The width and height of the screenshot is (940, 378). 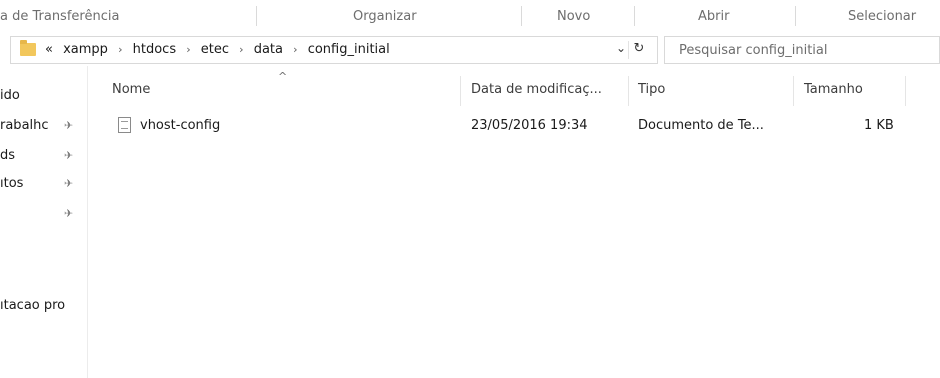 I want to click on nav-item-desktop: rabalhc ✈, so click(x=44, y=127).